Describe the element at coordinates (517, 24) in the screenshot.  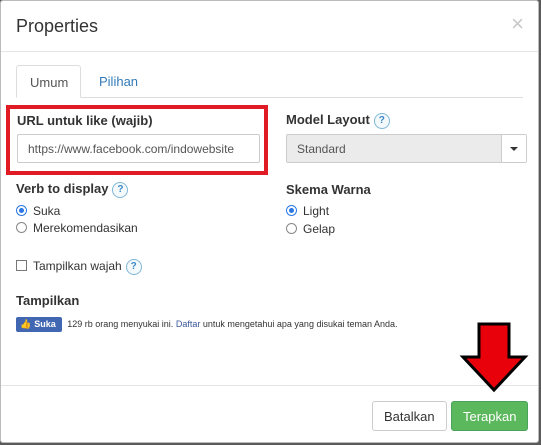
I see `close-icon: ×` at that location.